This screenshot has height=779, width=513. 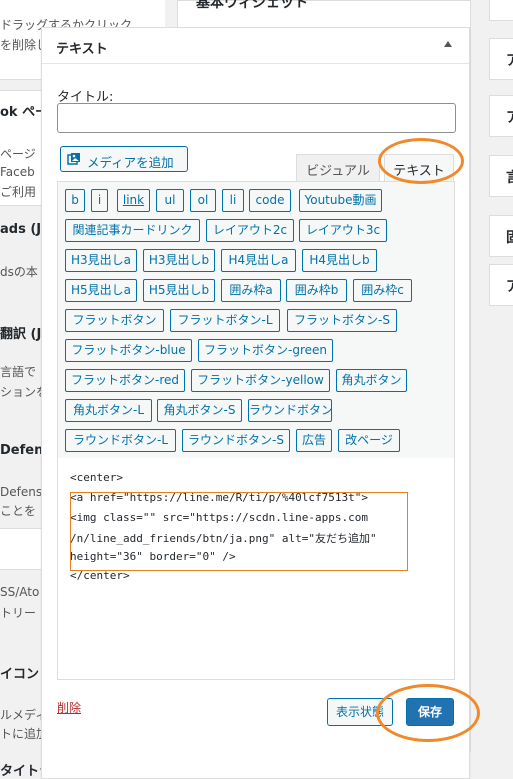 I want to click on quicktag-li-button: li, so click(x=233, y=200).